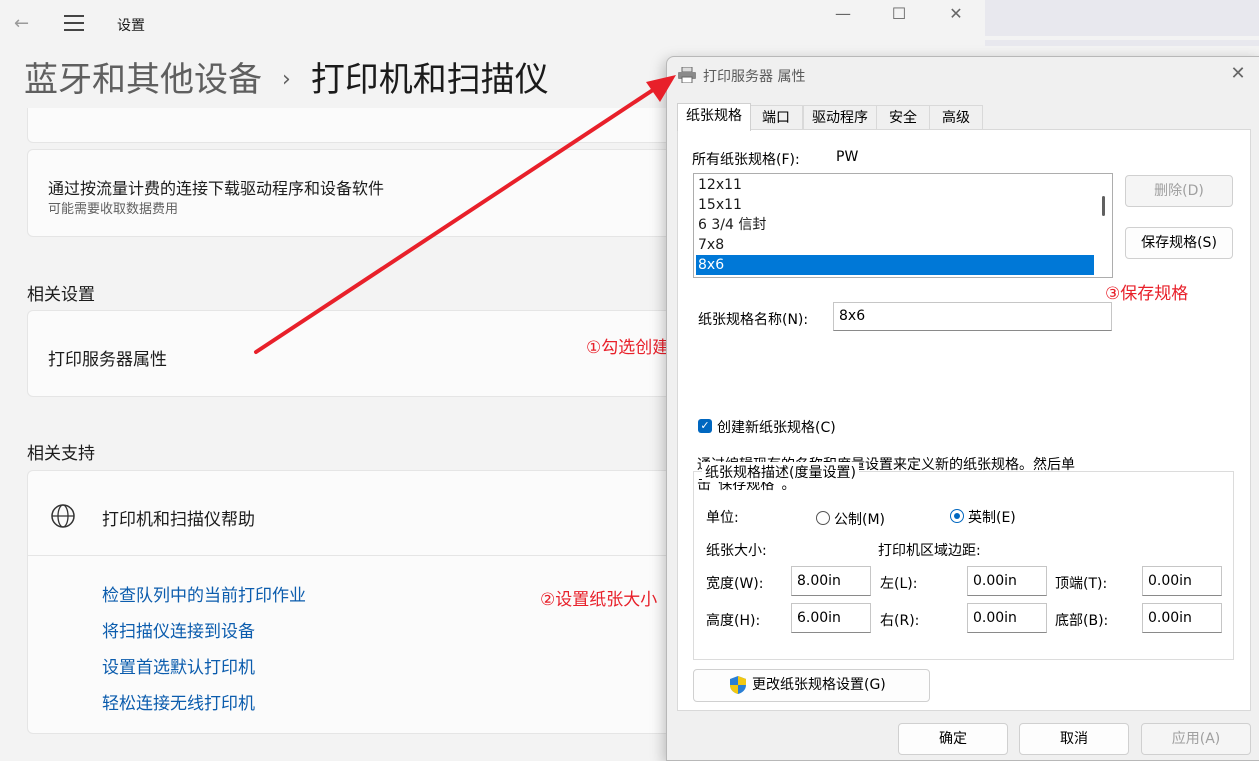  What do you see at coordinates (1179, 191) in the screenshot?
I see `delete-button: 删除(D)` at bounding box center [1179, 191].